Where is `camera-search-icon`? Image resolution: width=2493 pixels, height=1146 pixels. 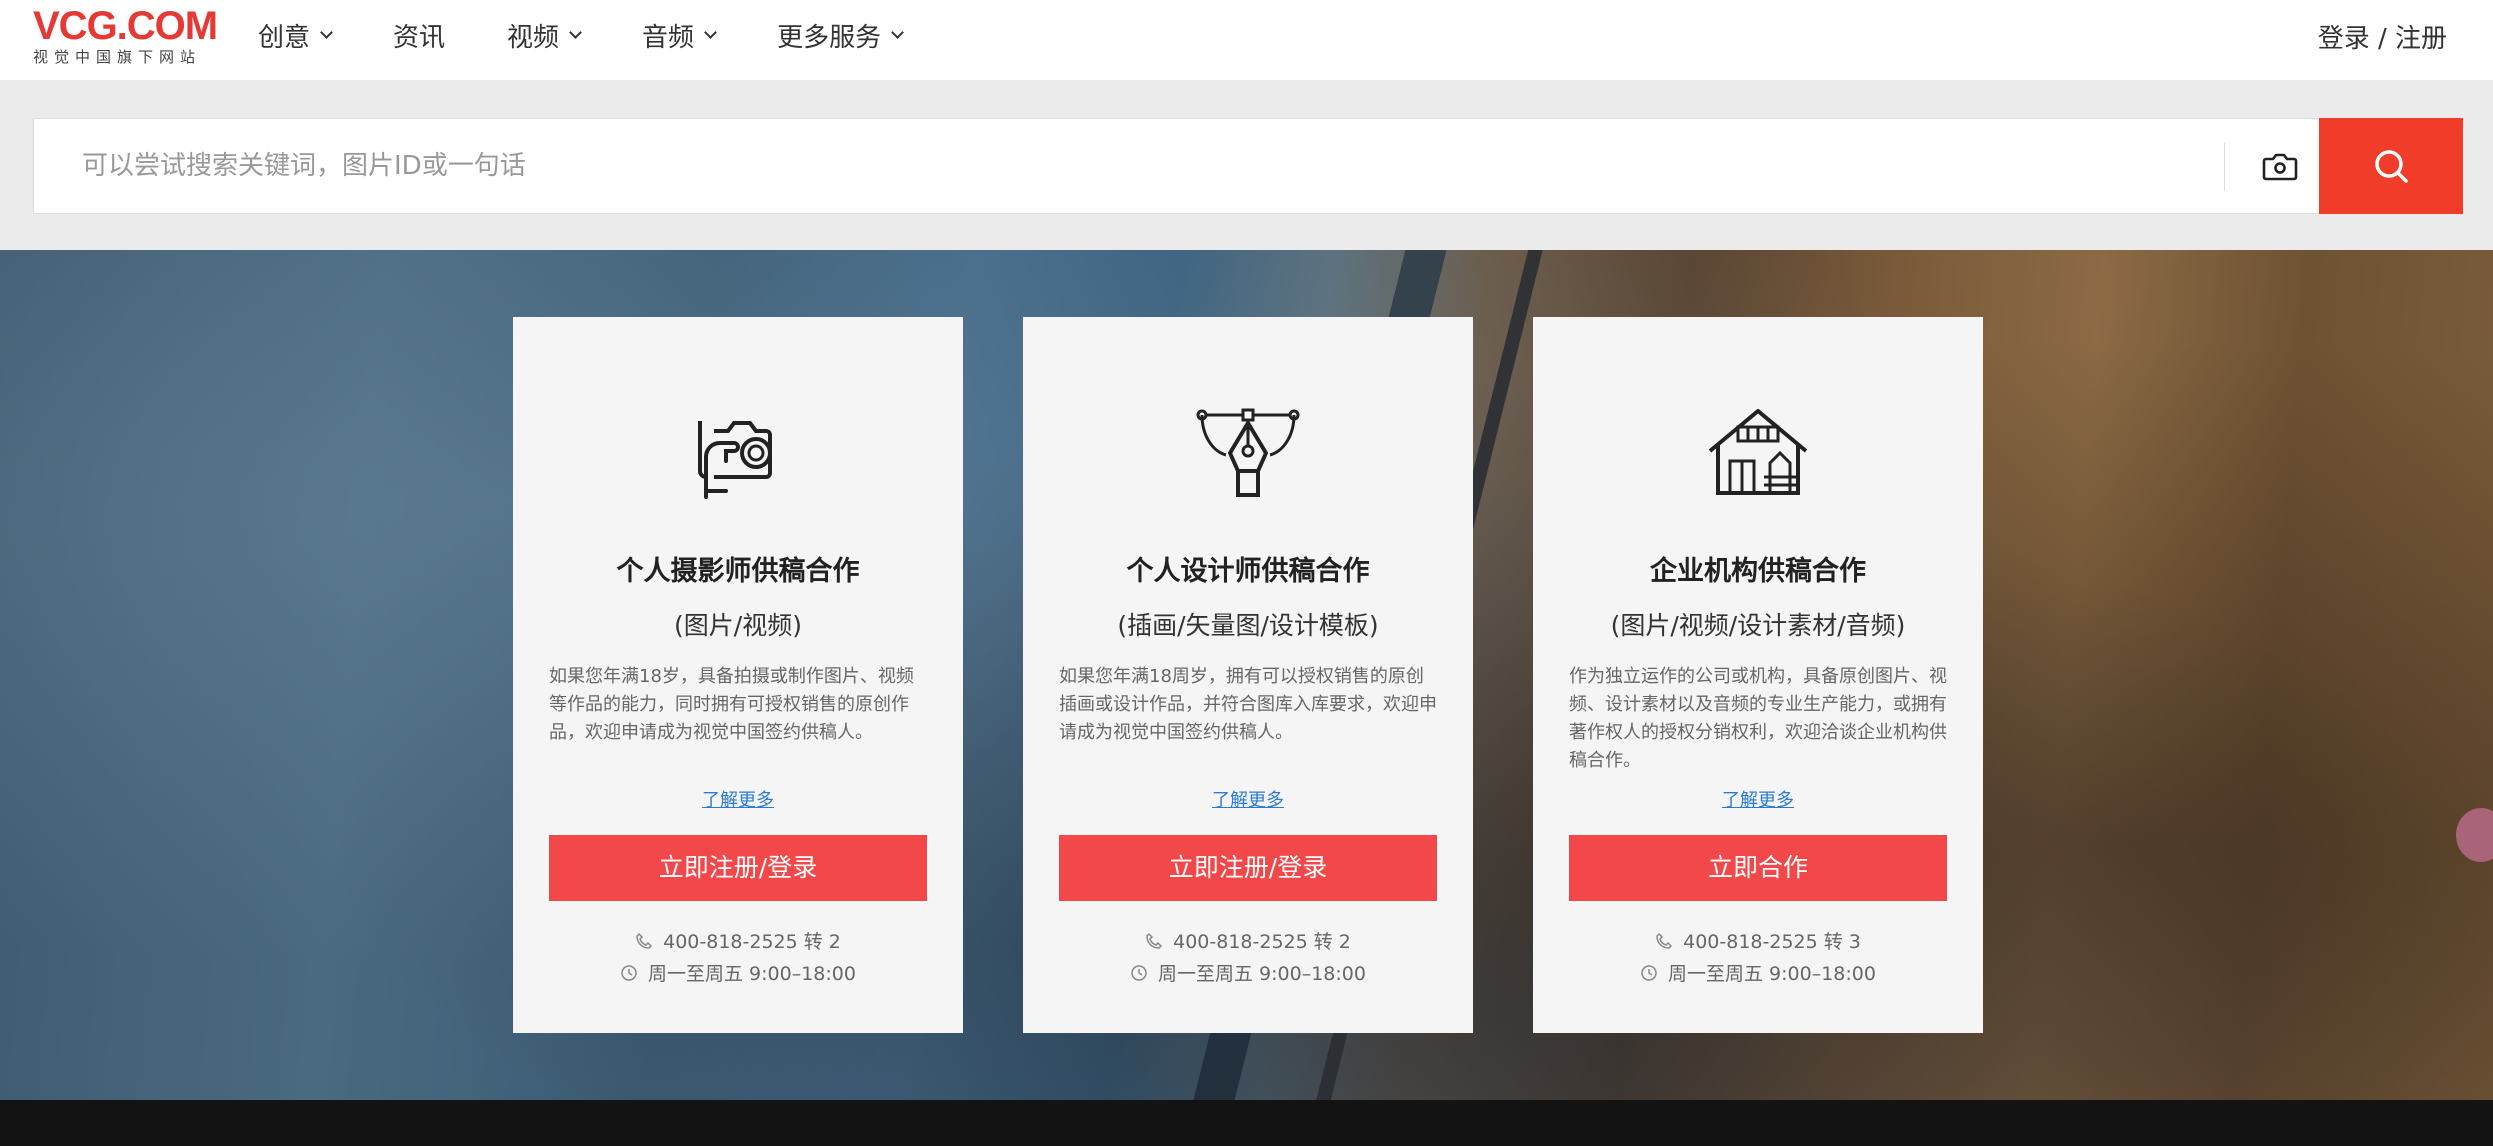 camera-search-icon is located at coordinates (2280, 167).